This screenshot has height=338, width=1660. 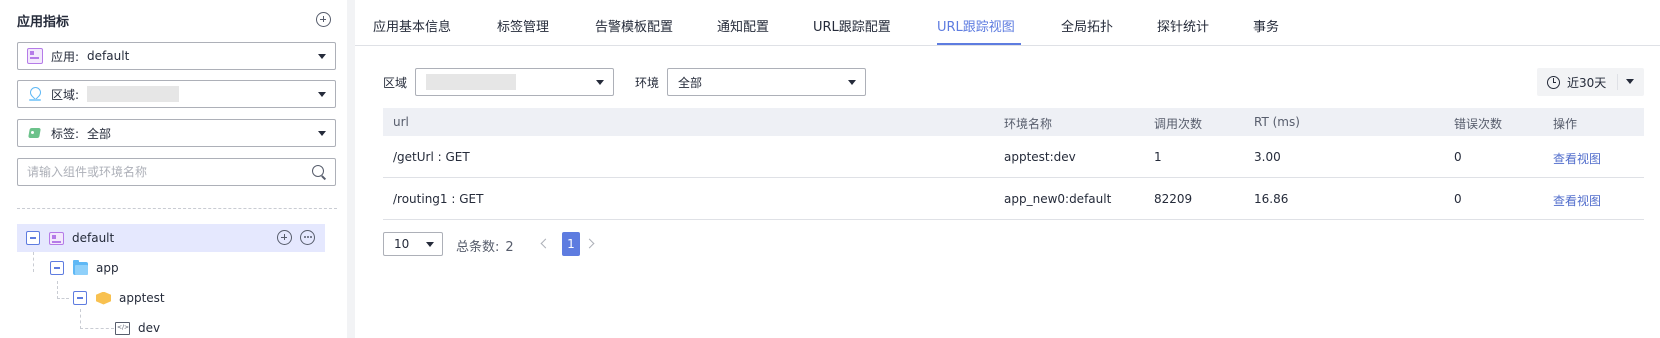 I want to click on tab-global-topology: 全局拓扑, so click(x=1087, y=25).